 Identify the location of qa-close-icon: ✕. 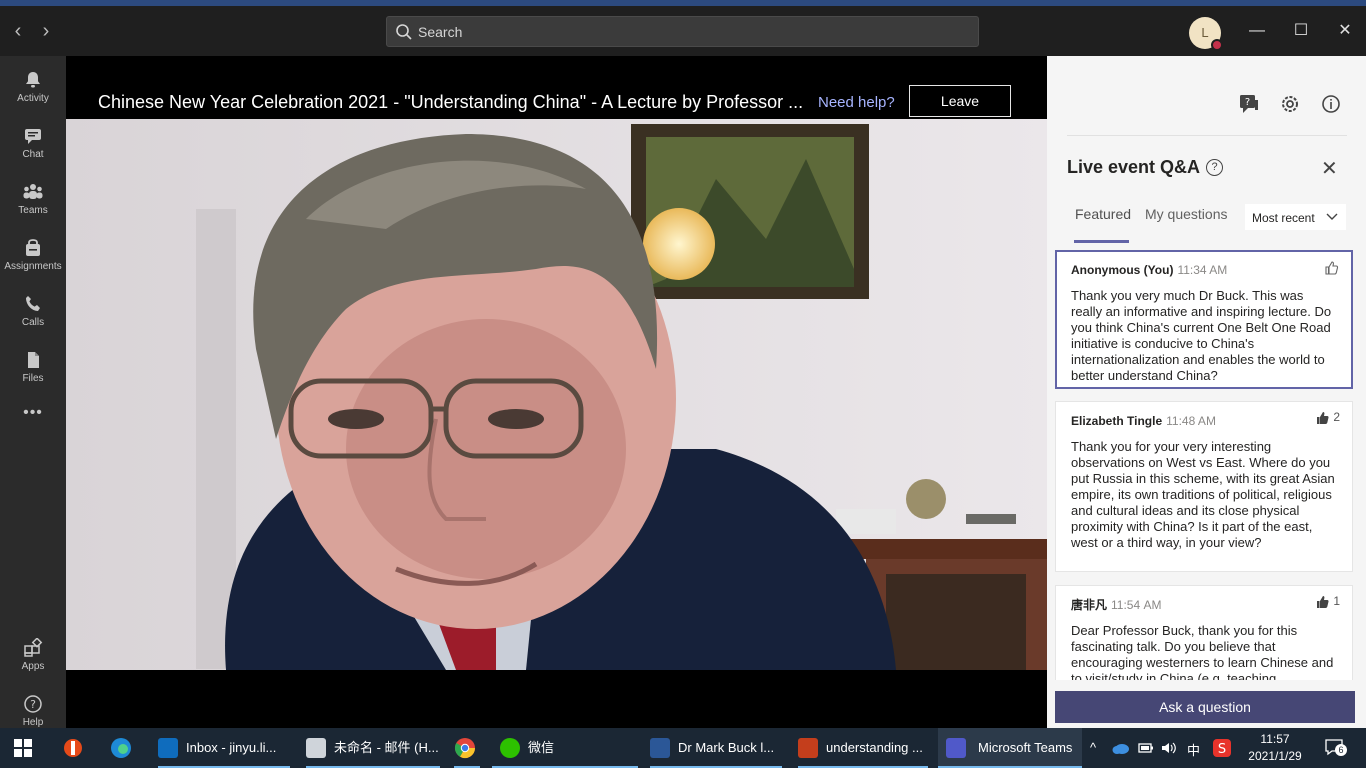
(1329, 168).